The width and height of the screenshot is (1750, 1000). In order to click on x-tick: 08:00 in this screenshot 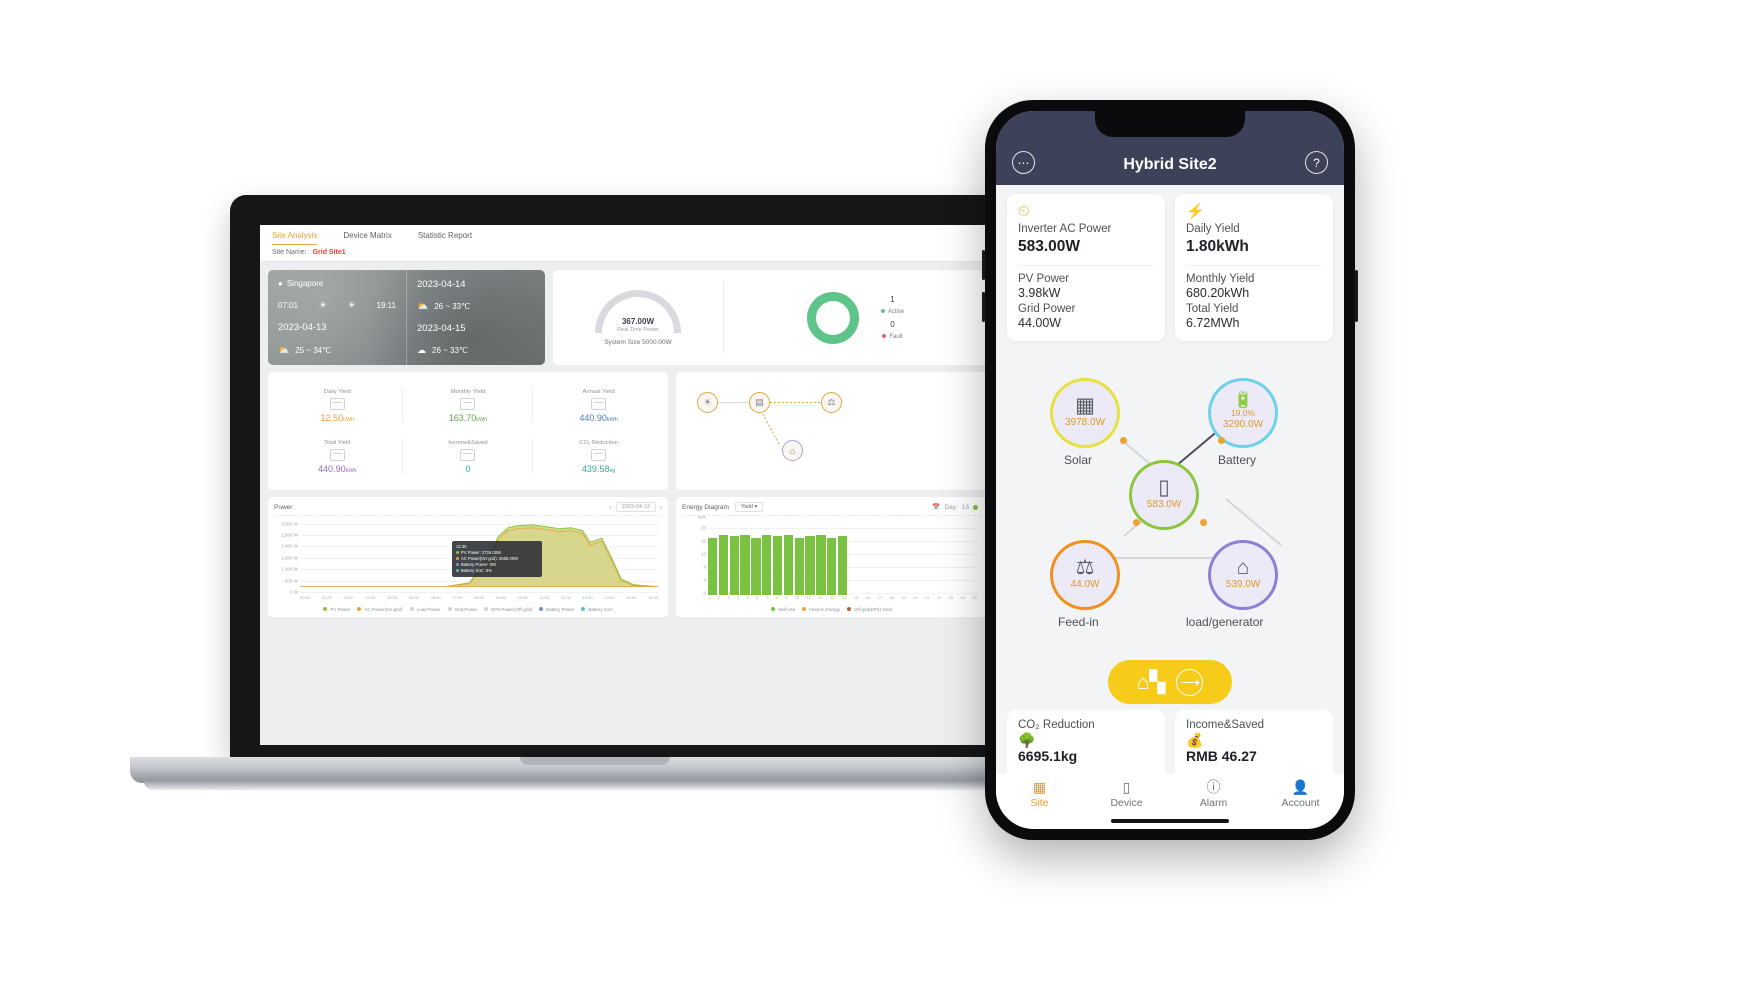, I will do `click(479, 597)`.